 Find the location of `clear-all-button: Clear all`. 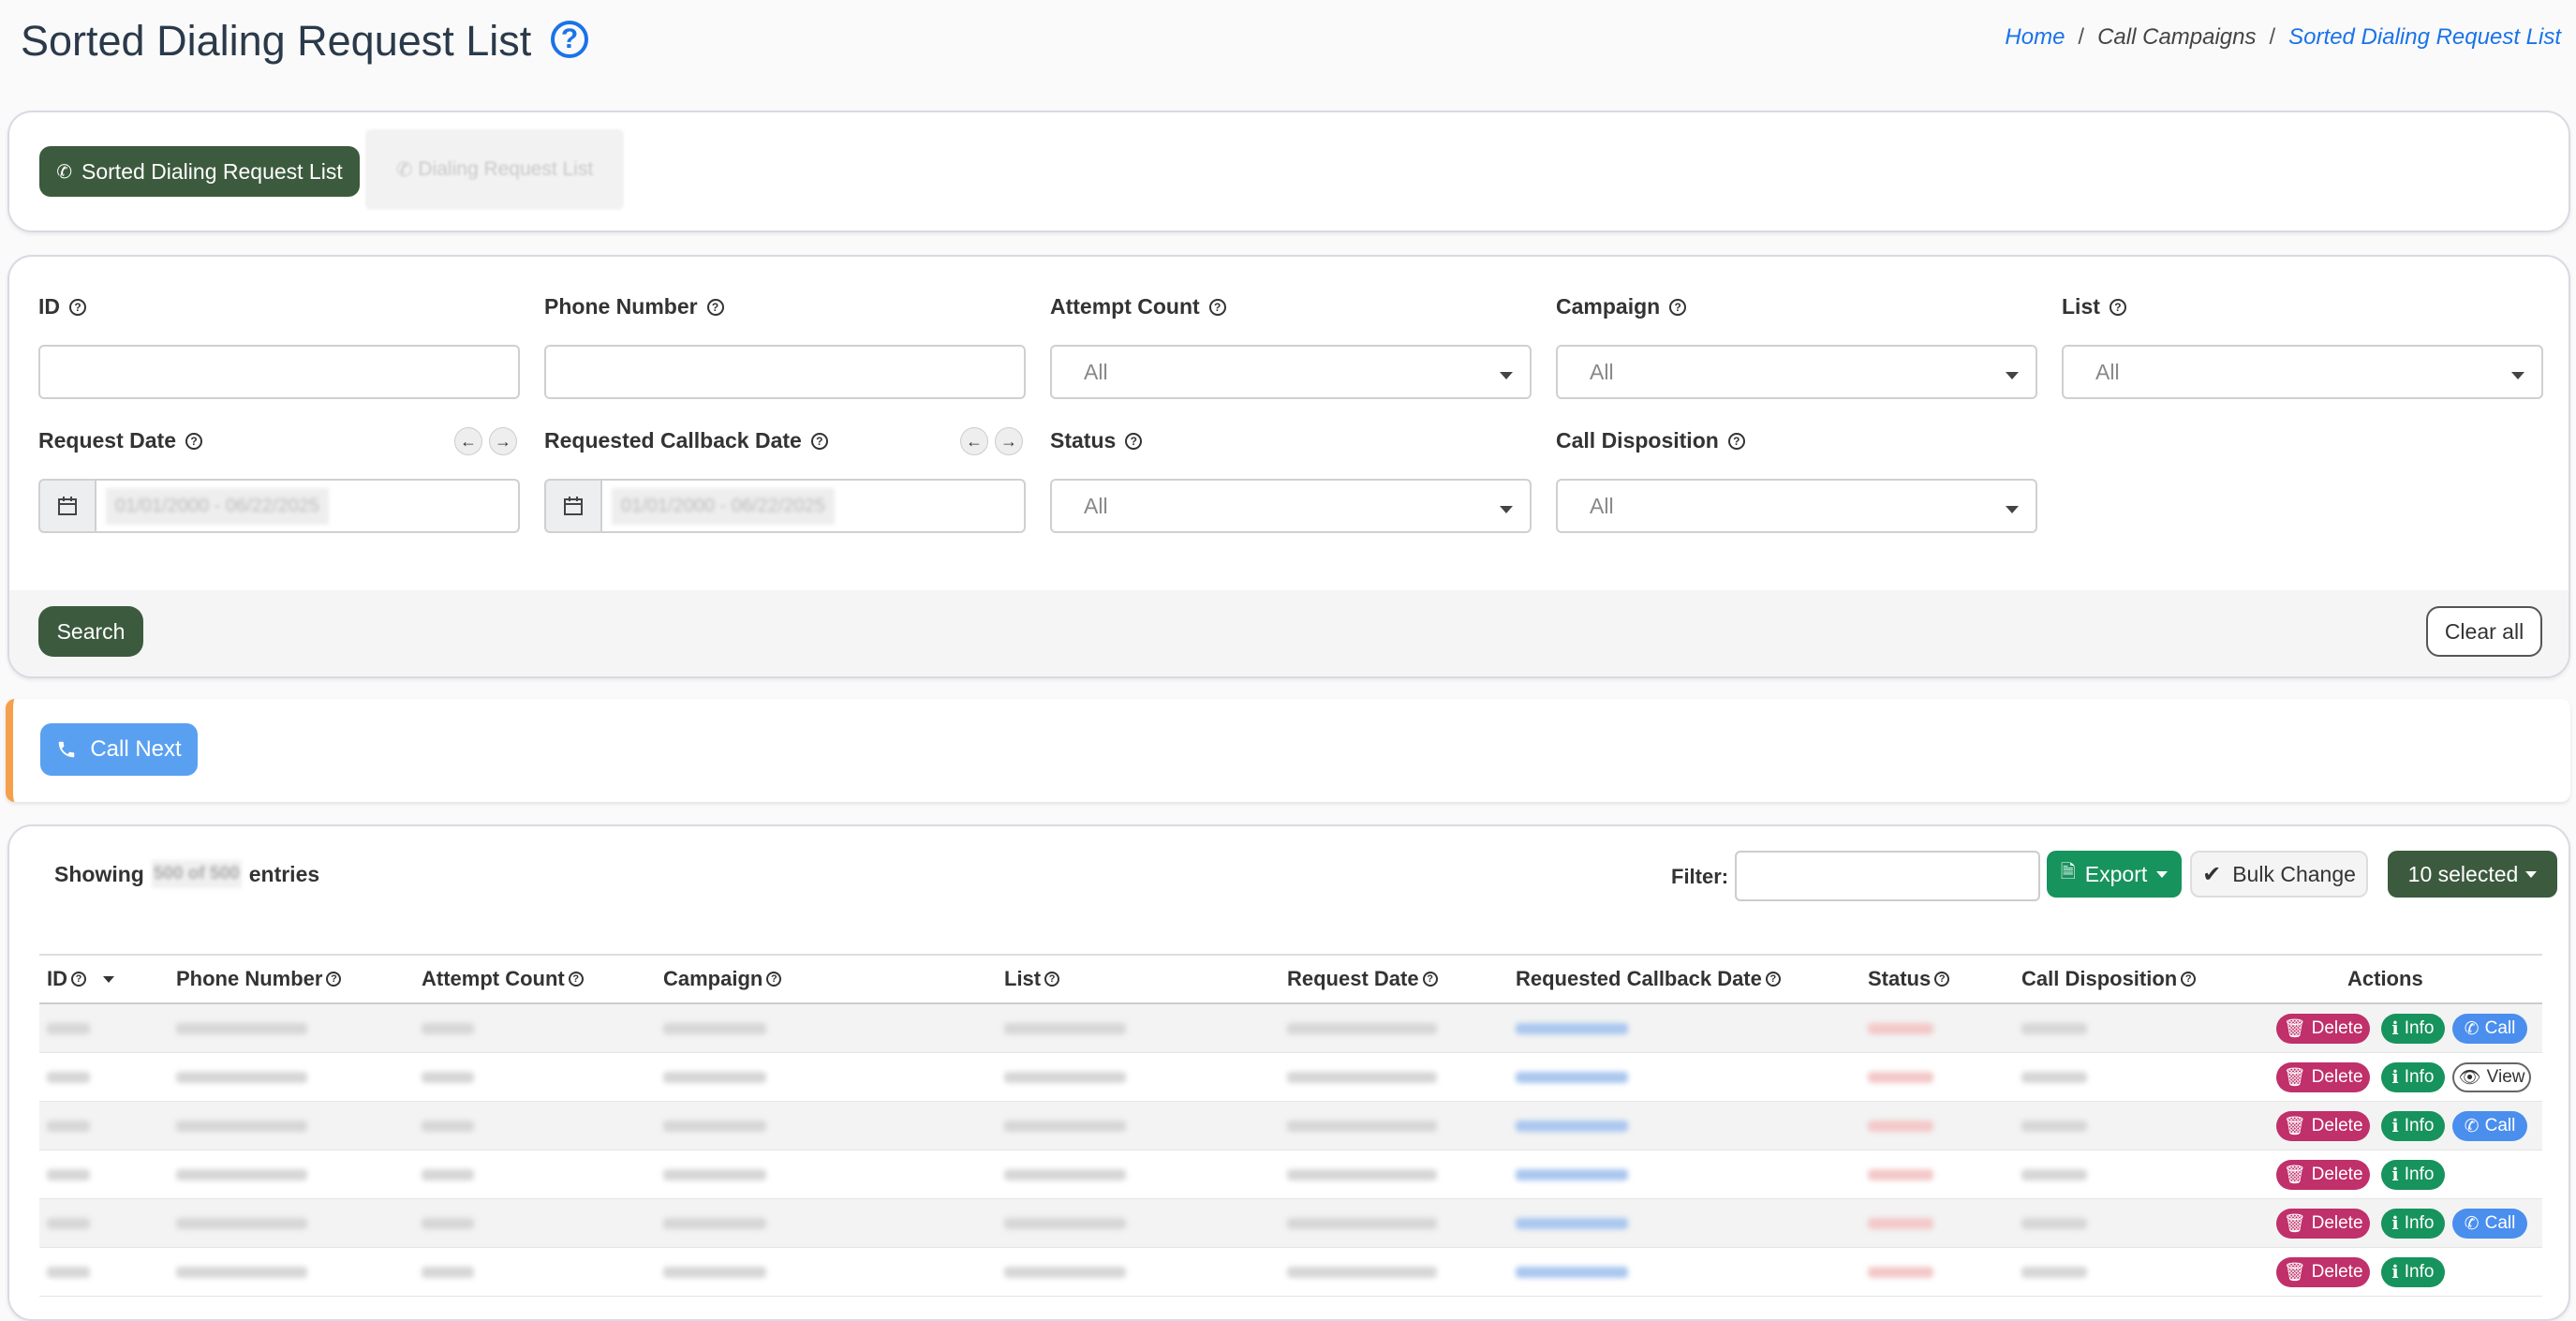

clear-all-button: Clear all is located at coordinates (2484, 631).